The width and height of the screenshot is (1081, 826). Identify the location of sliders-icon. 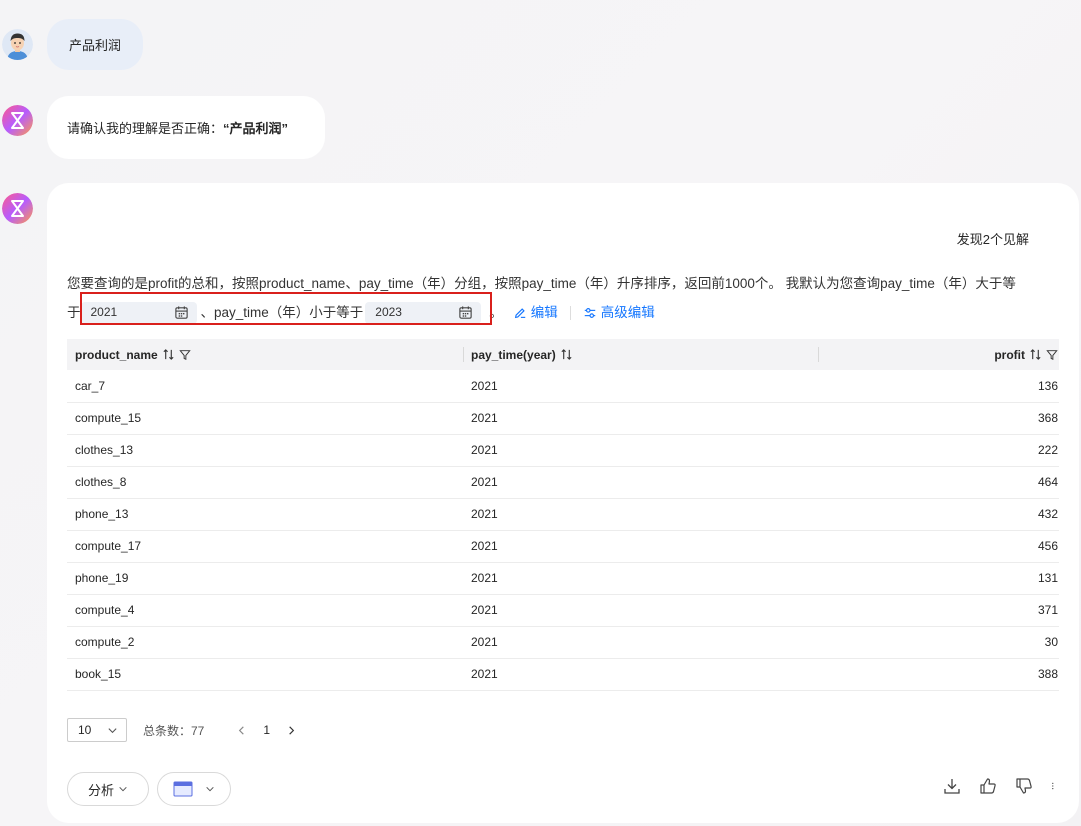
(590, 312).